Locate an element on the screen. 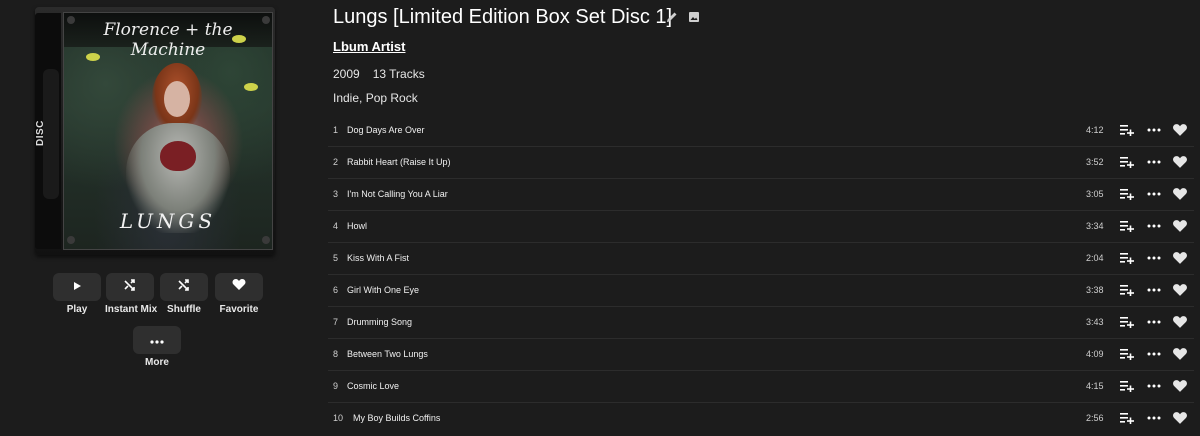 This screenshot has height=436, width=1200. track-name: My Boy Builds Coffins is located at coordinates (396, 418).